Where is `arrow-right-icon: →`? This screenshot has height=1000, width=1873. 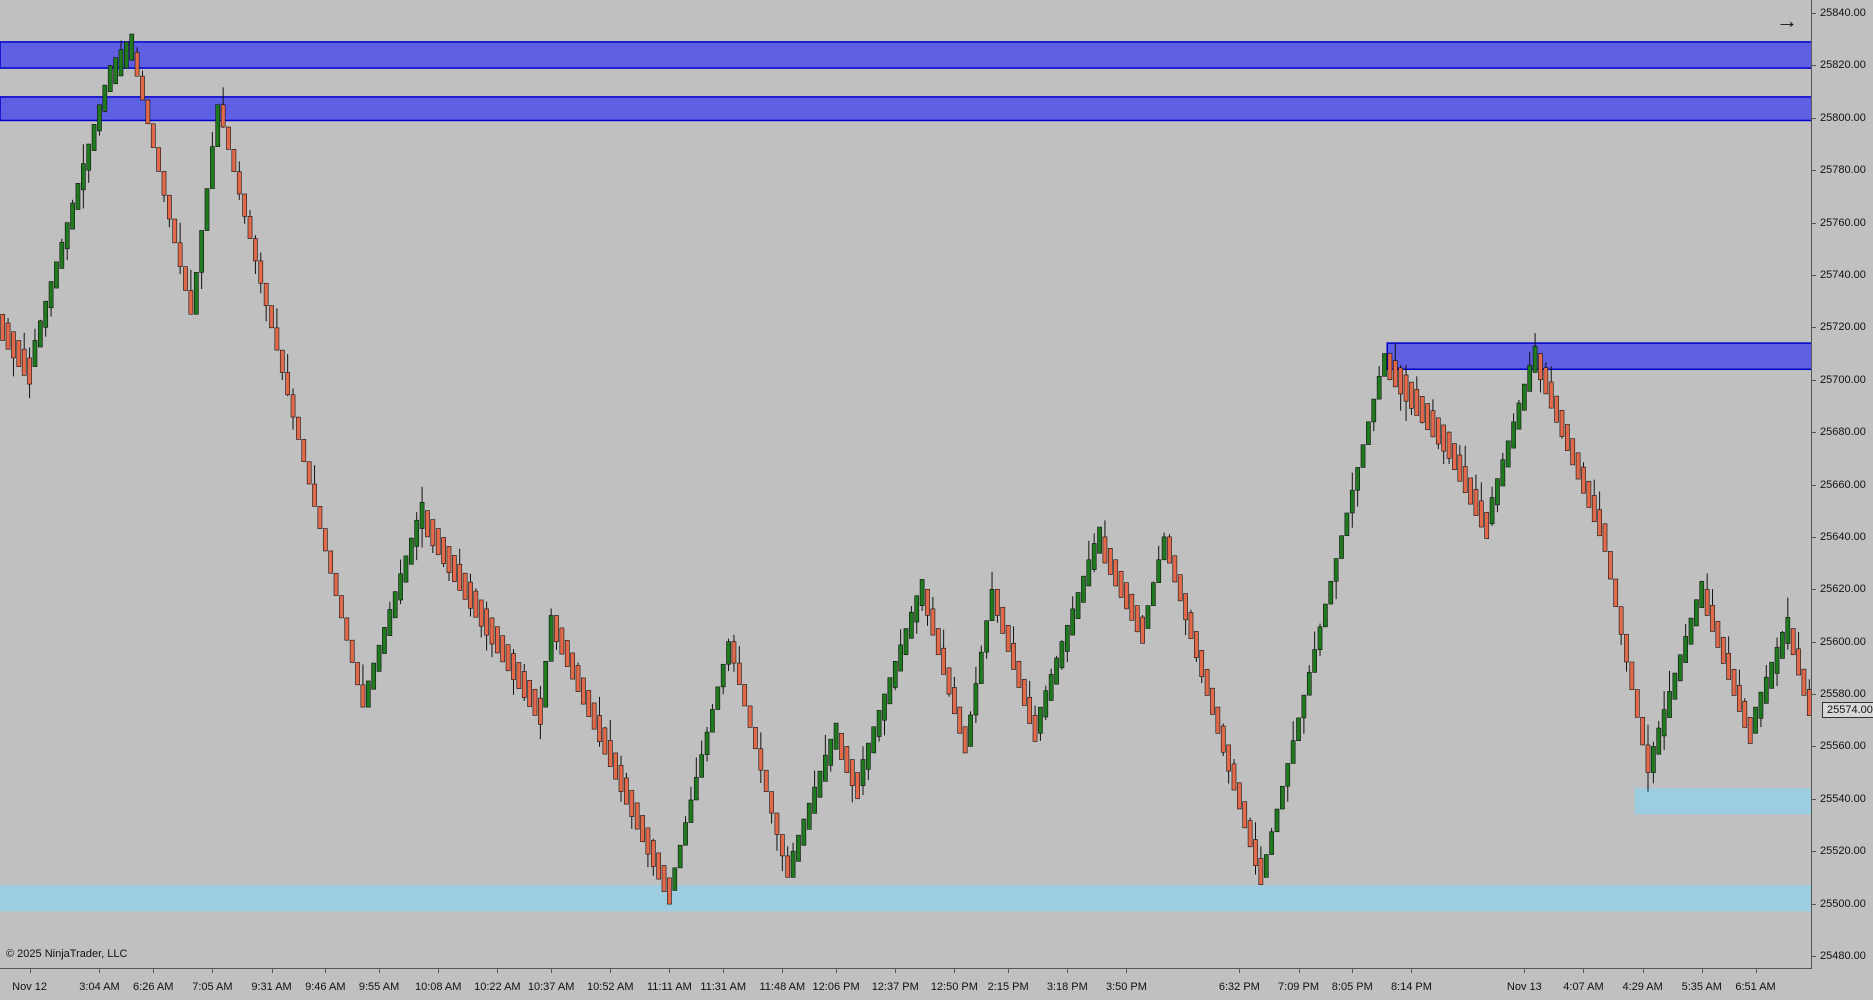 arrow-right-icon: → is located at coordinates (1787, 21).